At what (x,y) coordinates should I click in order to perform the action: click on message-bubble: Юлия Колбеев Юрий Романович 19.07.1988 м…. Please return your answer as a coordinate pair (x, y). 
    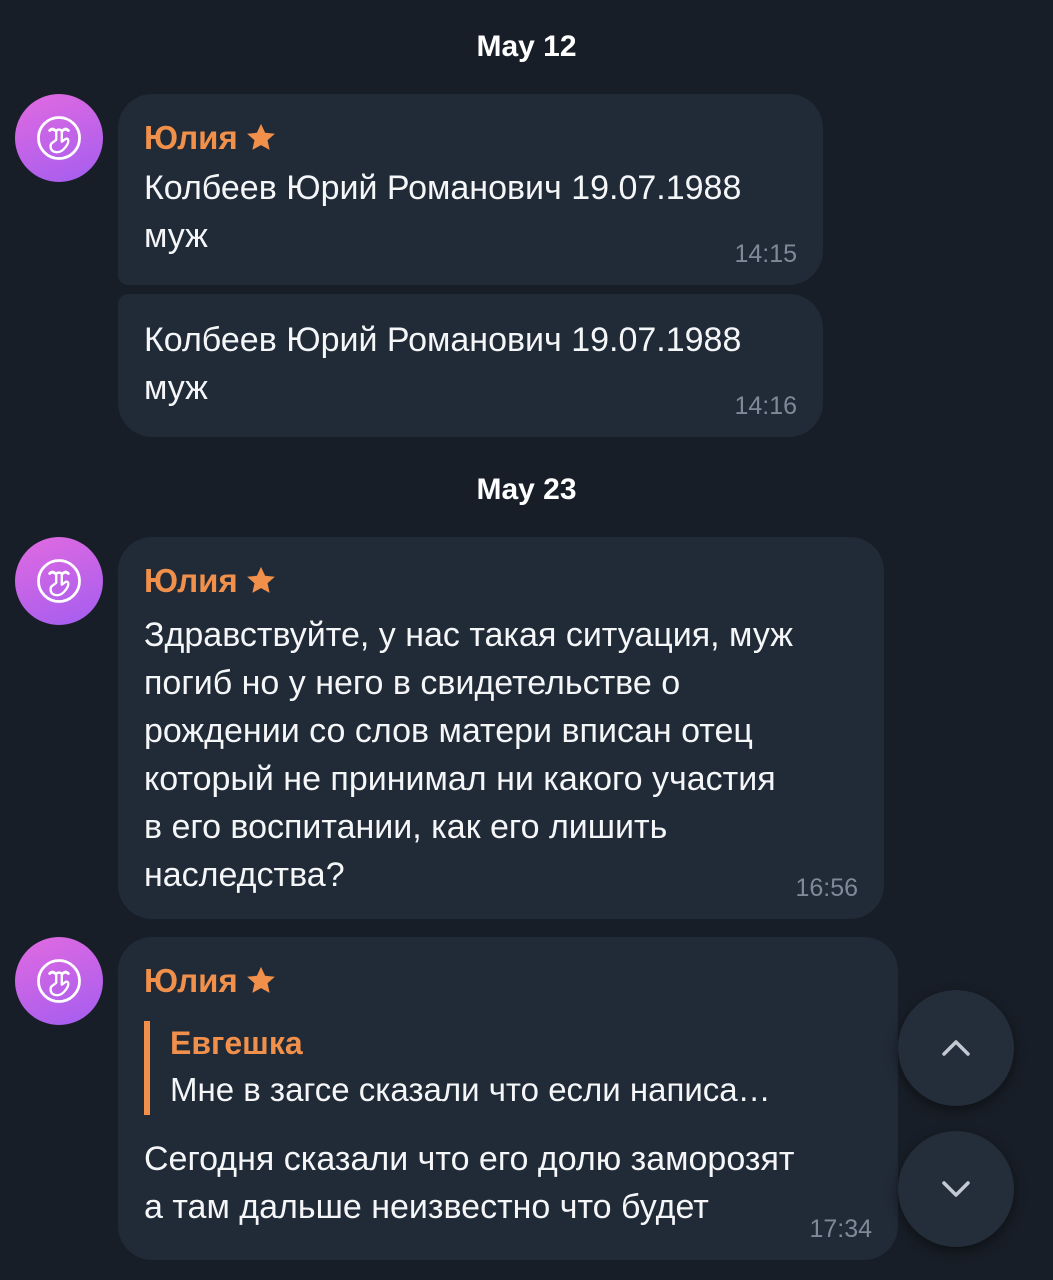
    Looking at the image, I should click on (470, 189).